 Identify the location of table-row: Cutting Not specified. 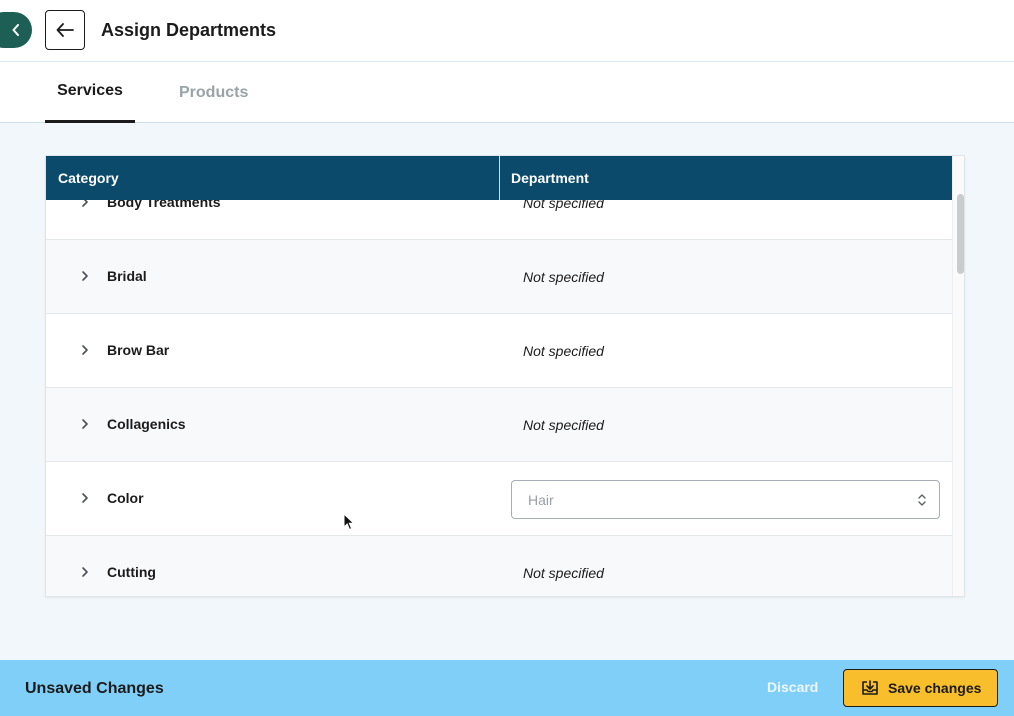
(499, 566).